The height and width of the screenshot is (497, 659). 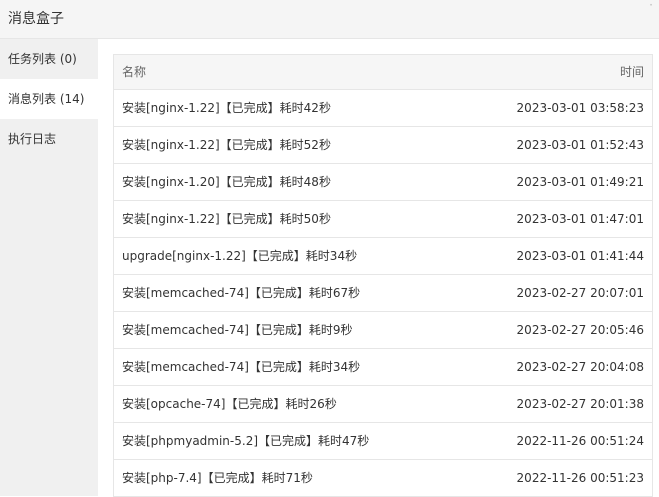 I want to click on sidebar-item-label: 任务列表 (0), so click(x=42, y=59).